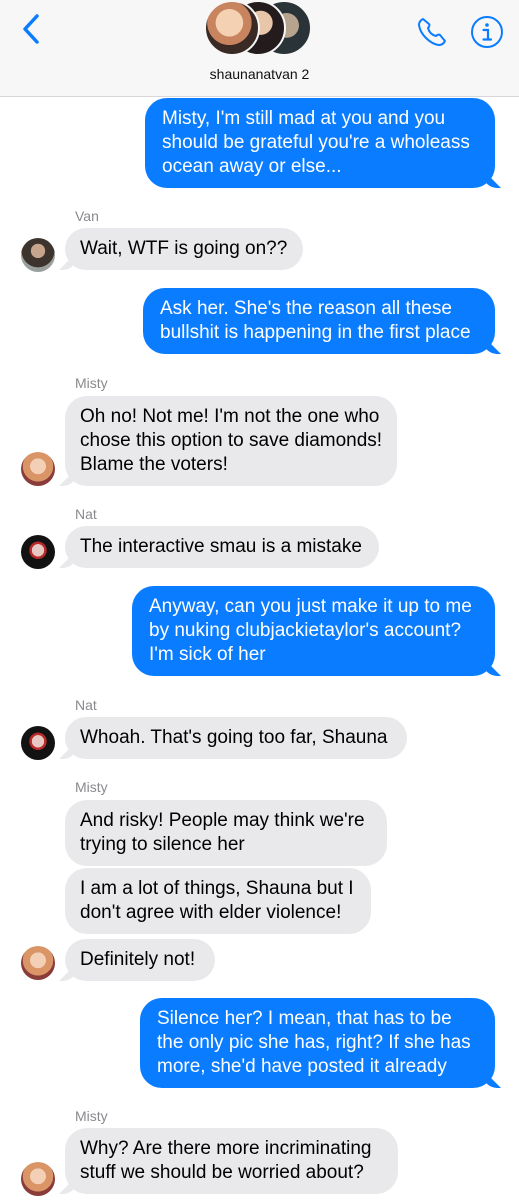  Describe the element at coordinates (259, 74) in the screenshot. I see `group-name: shaunanatvan 2` at that location.